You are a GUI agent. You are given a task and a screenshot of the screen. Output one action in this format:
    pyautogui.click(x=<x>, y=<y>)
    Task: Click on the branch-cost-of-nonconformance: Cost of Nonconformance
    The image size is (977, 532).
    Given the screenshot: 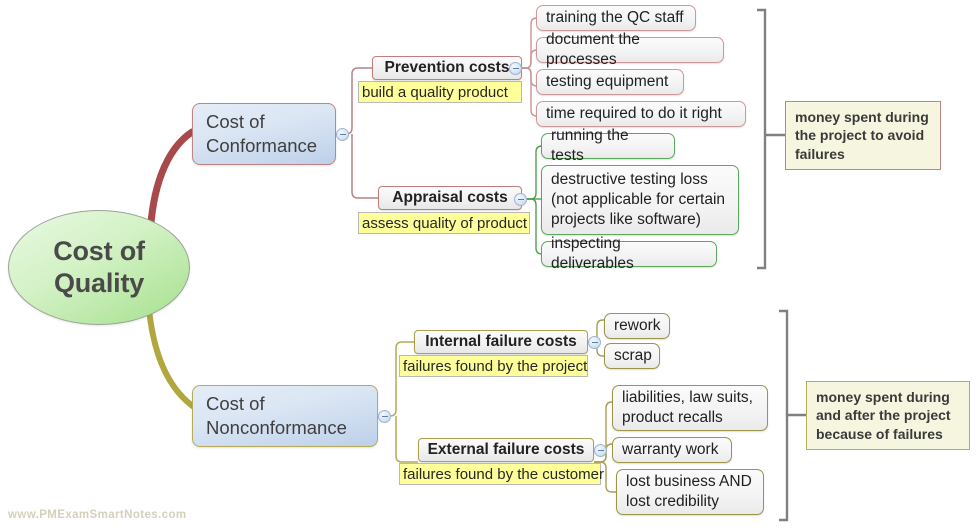 What is the action you would take?
    pyautogui.click(x=285, y=416)
    